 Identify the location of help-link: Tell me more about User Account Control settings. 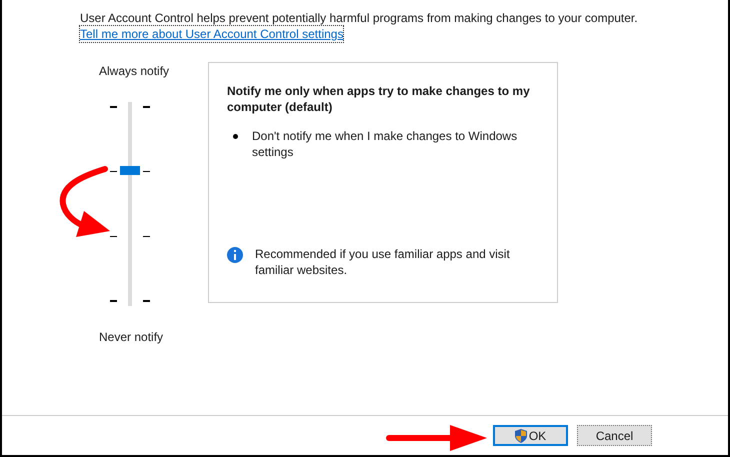
(212, 34).